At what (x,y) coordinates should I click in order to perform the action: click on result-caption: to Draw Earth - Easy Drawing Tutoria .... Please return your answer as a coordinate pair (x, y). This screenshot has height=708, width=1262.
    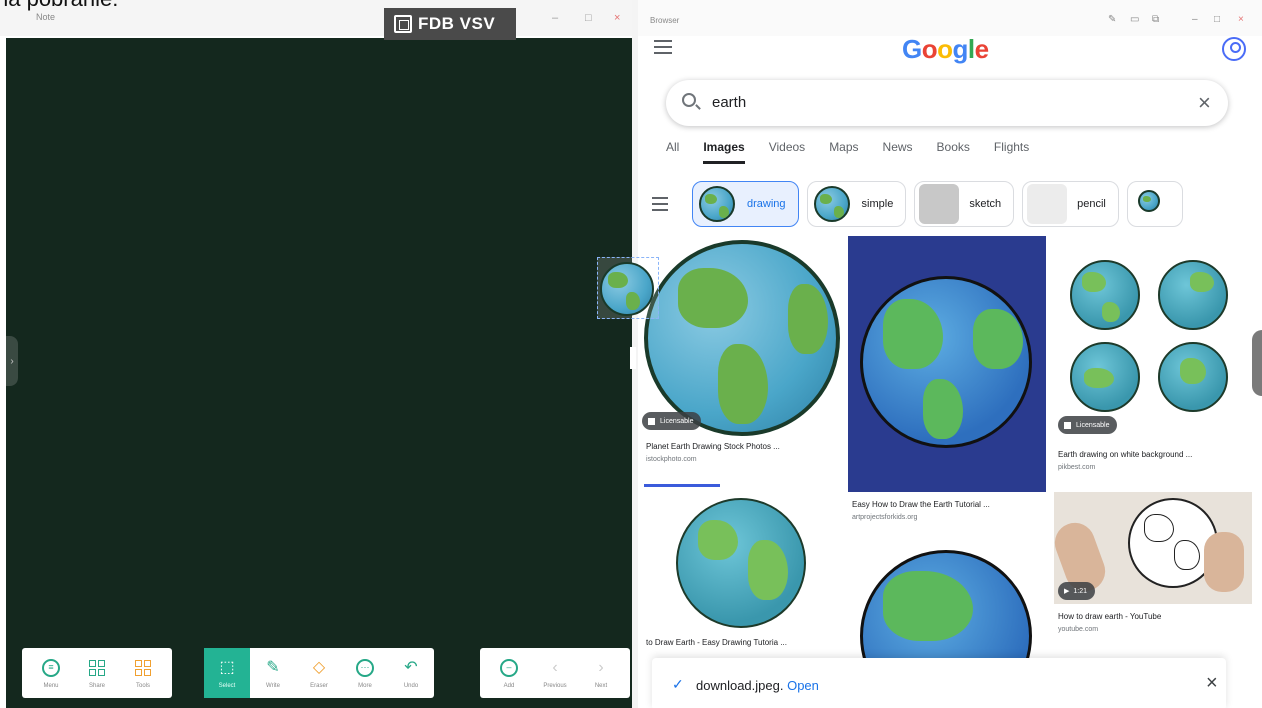
    Looking at the image, I should click on (716, 642).